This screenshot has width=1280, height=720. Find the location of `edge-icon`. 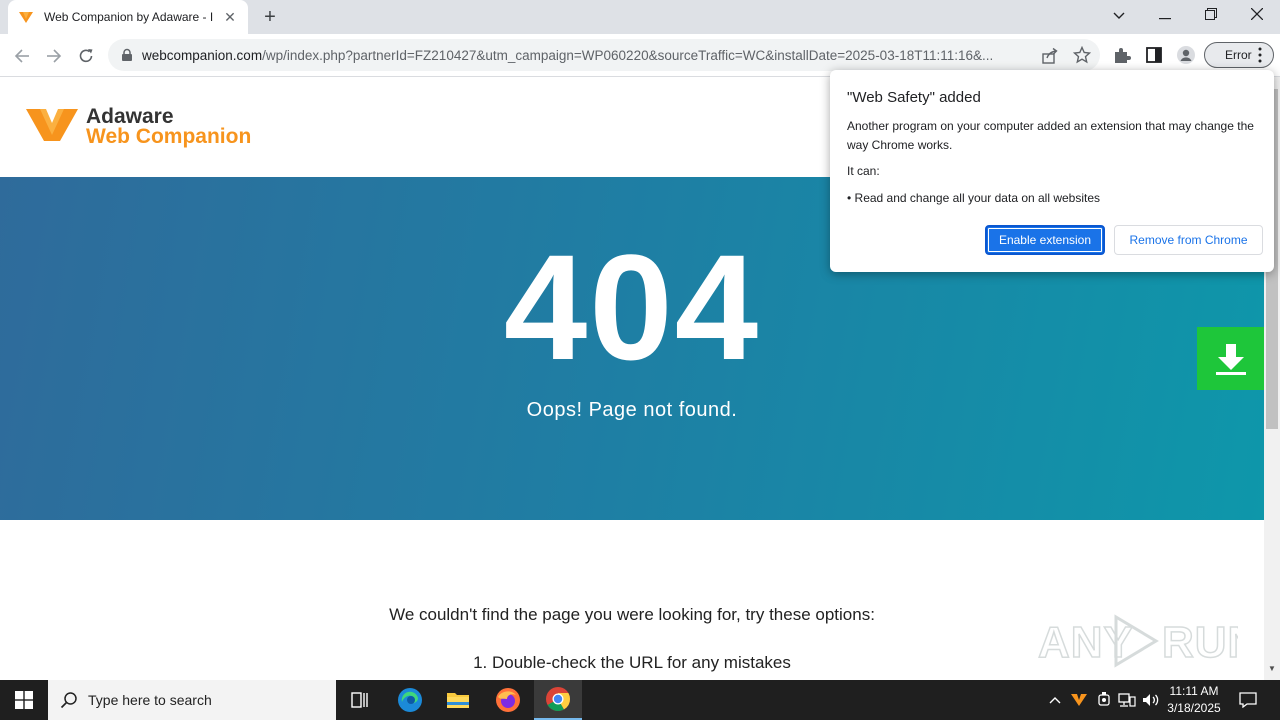

edge-icon is located at coordinates (410, 700).